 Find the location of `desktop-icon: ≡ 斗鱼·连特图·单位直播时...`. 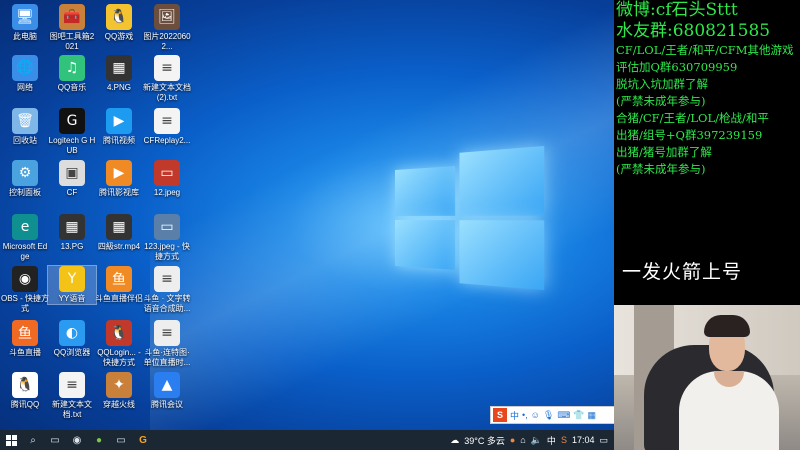

desktop-icon: ≡ 斗鱼·连特图·单位直播时... is located at coordinates (167, 344).